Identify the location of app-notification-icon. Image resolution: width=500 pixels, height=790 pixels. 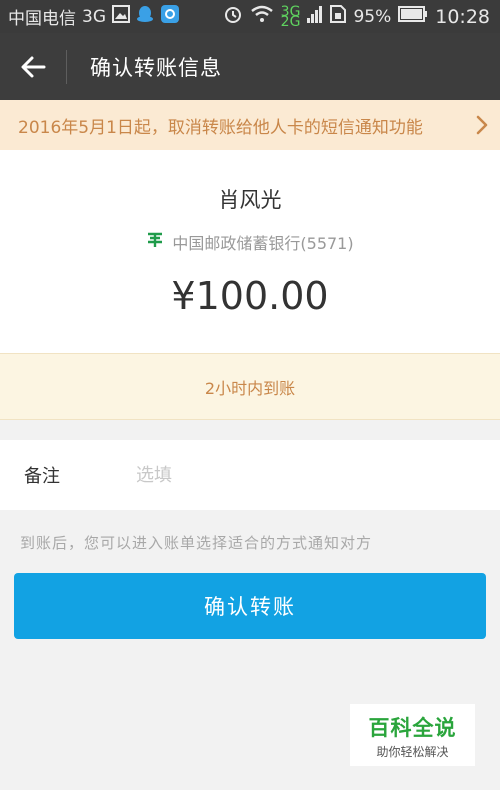
(170, 16).